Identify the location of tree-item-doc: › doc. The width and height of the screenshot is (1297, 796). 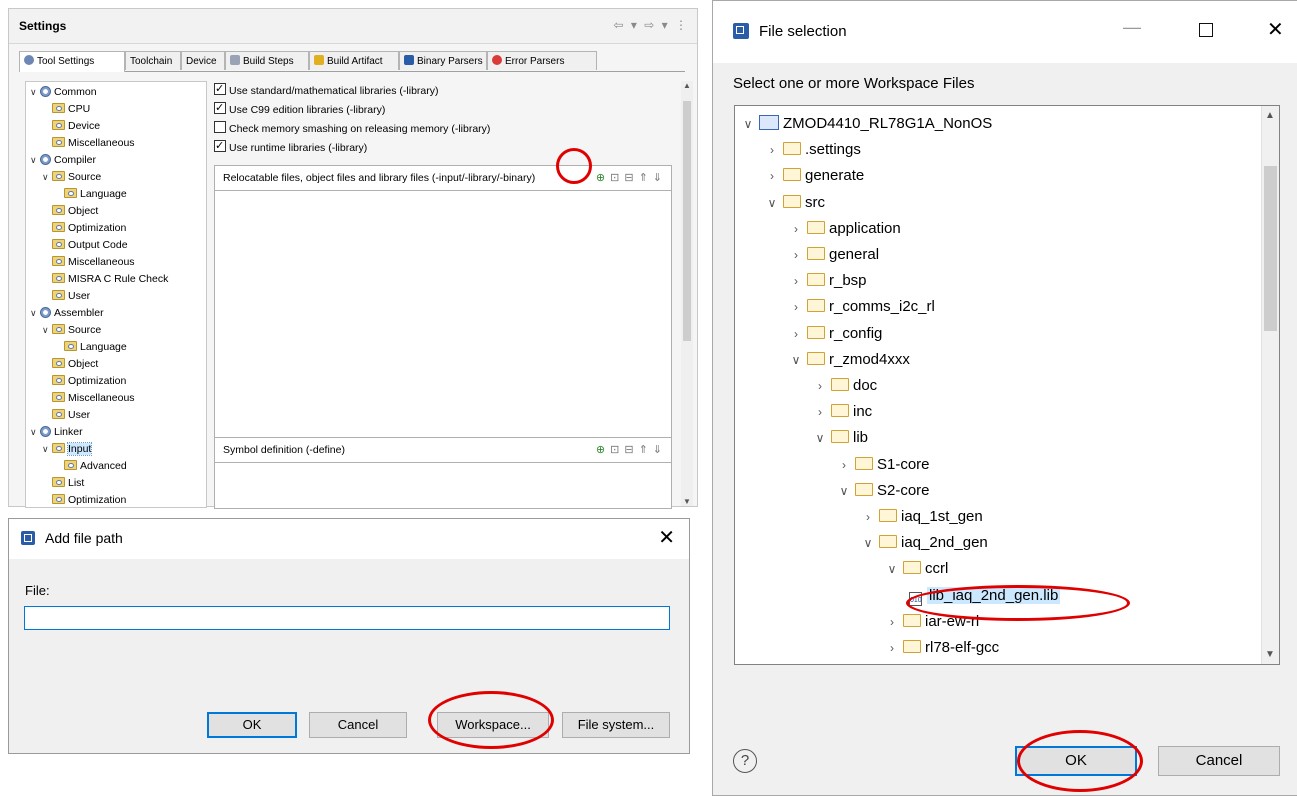
(845, 386).